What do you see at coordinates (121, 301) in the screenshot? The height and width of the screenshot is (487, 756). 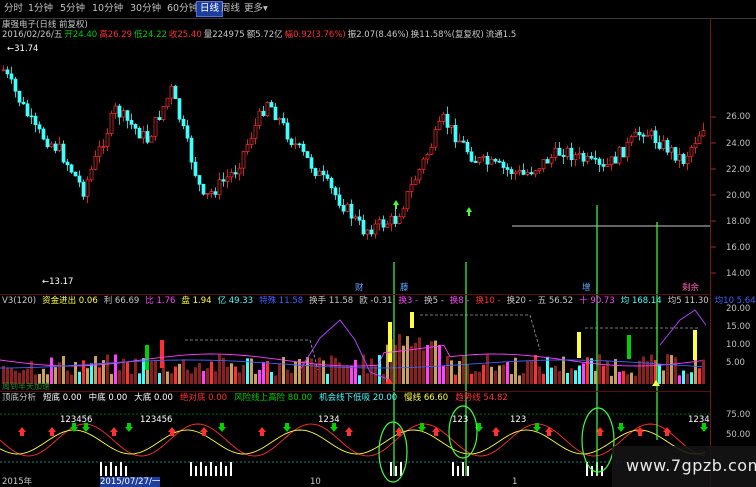 I see `volume-field: 利 66.69` at bounding box center [121, 301].